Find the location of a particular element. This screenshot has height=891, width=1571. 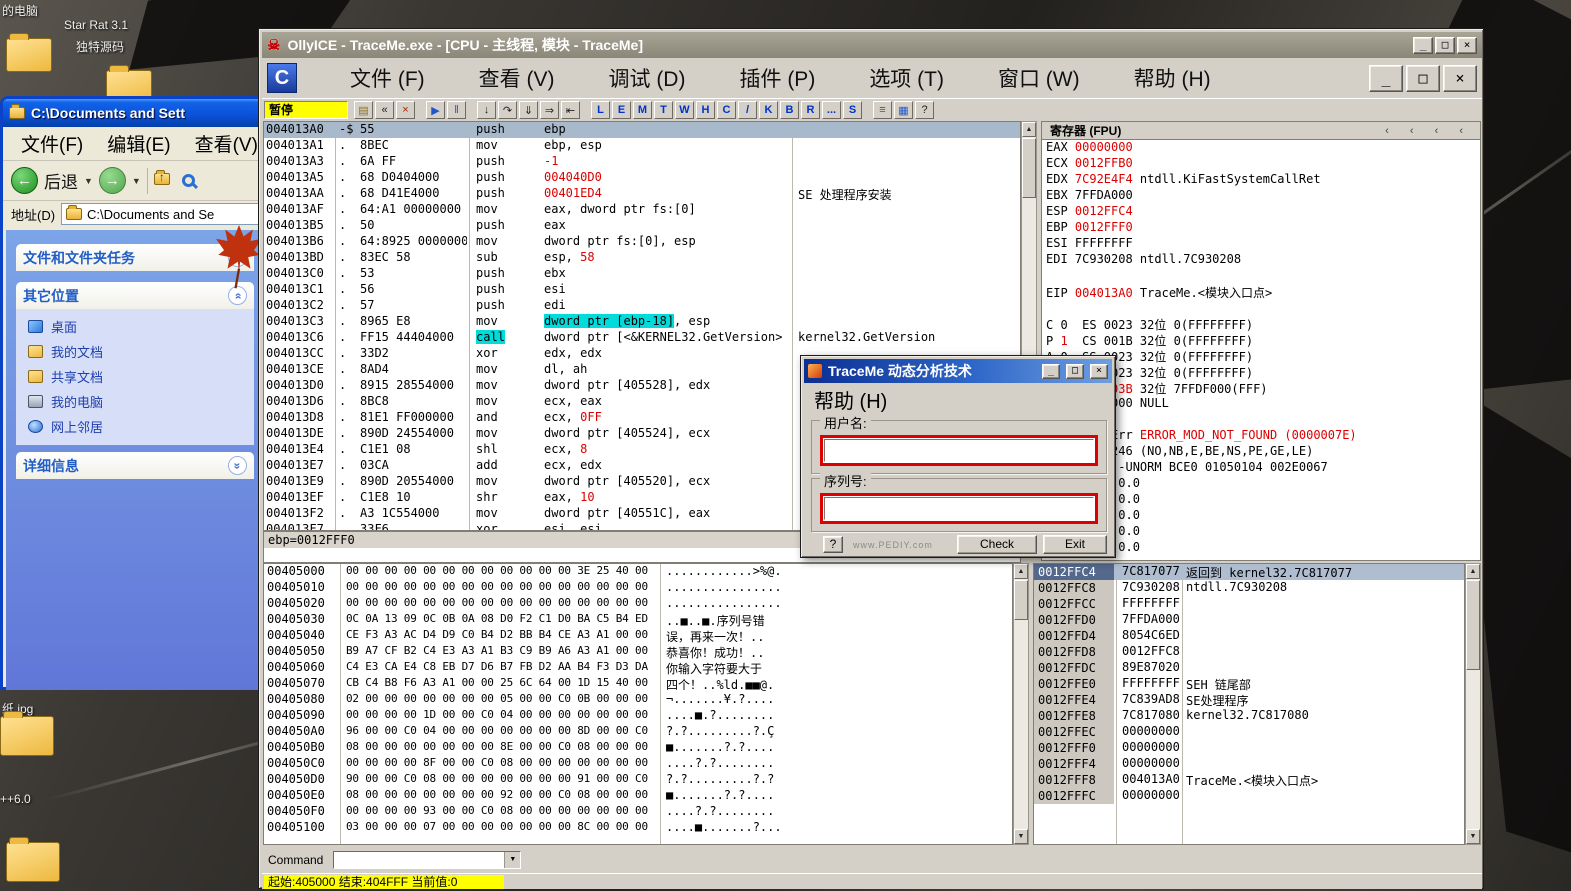

stack-row: 0012FFD4 8054C6ED is located at coordinates (1249, 636).